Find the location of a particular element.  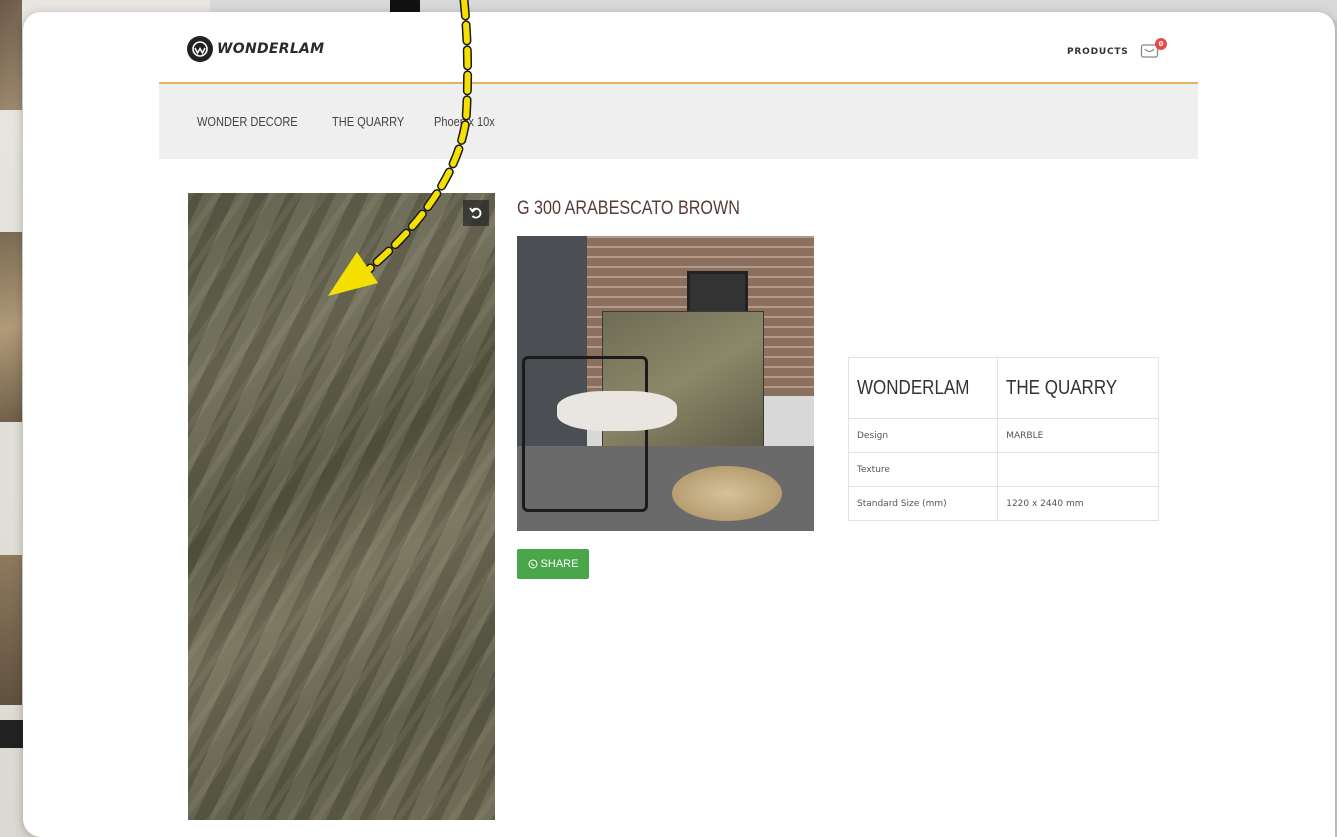

spec-brand-cell: WONDERLAM is located at coordinates (923, 388).